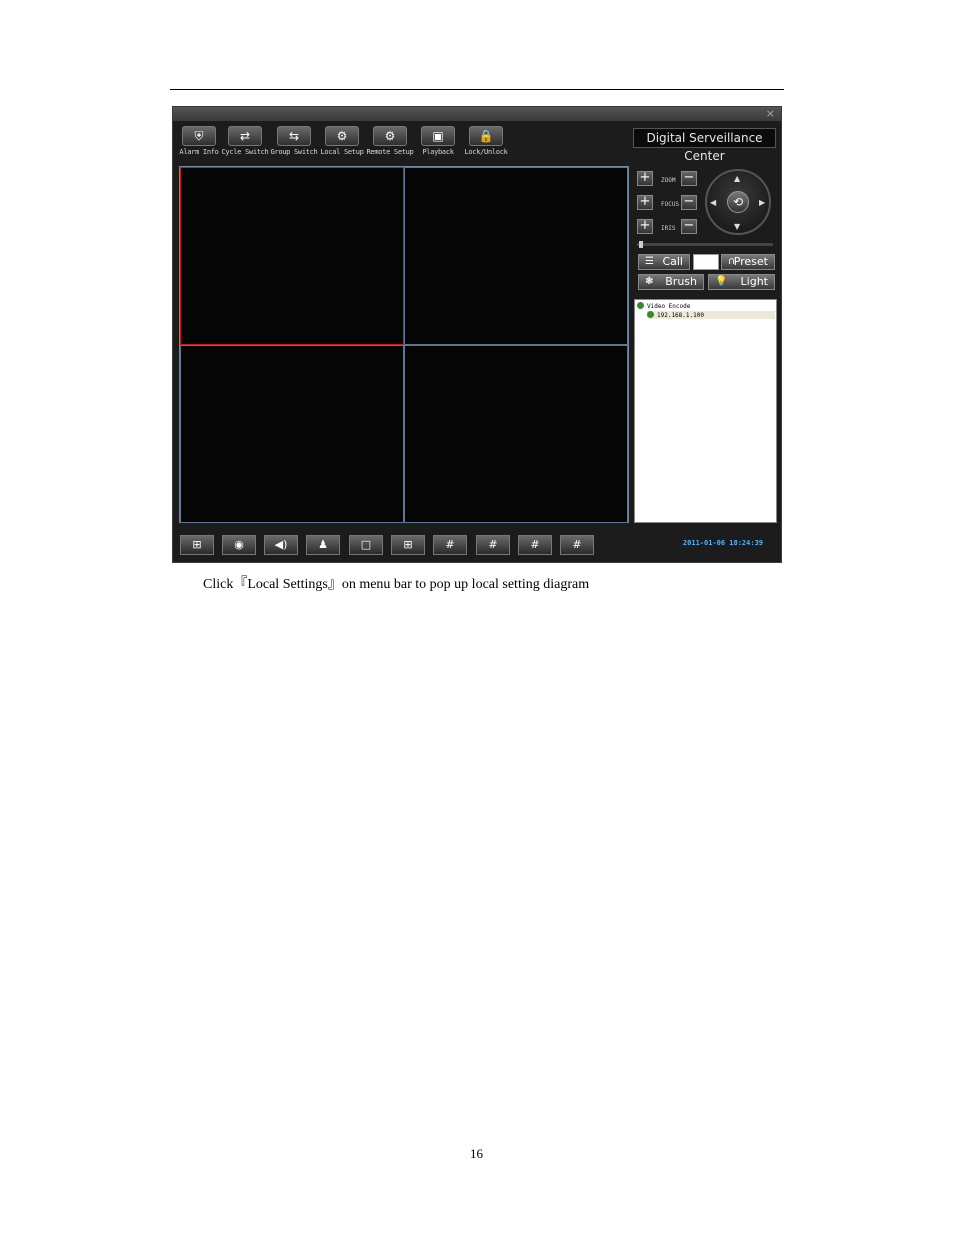 Image resolution: width=954 pixels, height=1235 pixels. I want to click on toolbar-local-setup-button: ⚙ Local Setup, so click(342, 143).